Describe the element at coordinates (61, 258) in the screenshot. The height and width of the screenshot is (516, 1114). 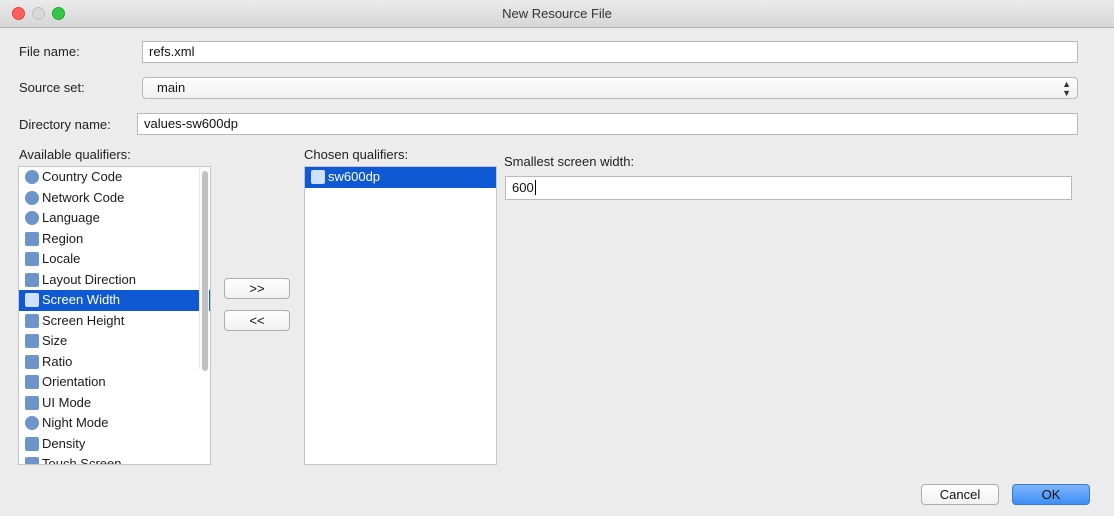
I see `available-qualifier-item-label: Locale` at that location.